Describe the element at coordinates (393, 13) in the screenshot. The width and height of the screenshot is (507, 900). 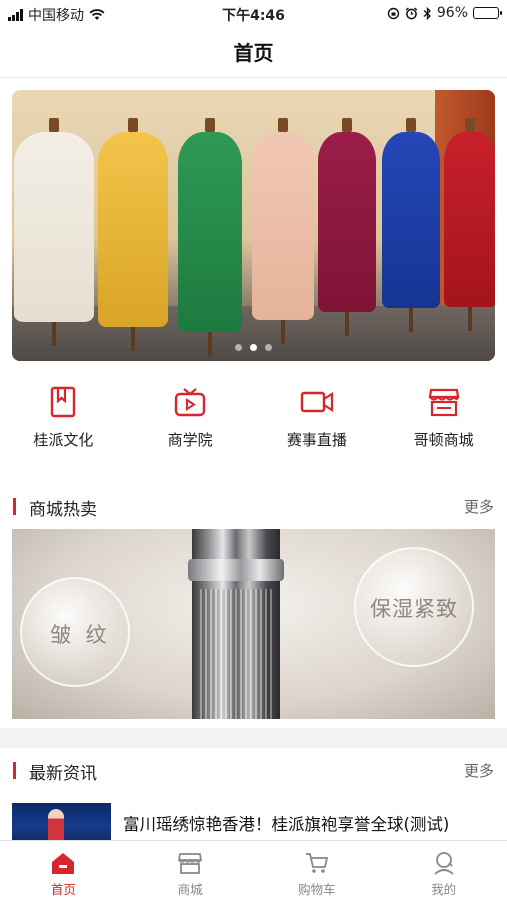
I see `rotation-lock-icon` at that location.